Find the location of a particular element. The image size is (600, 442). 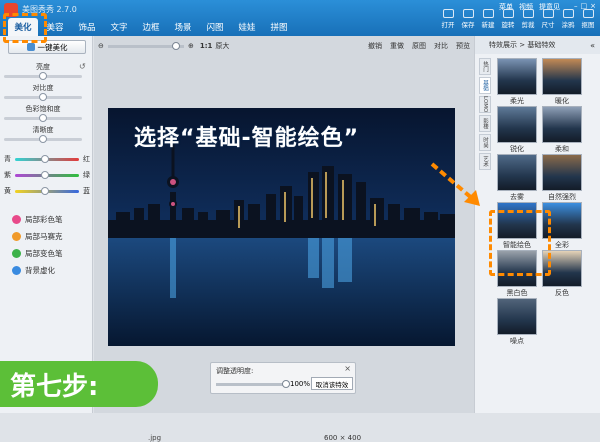

color-slider-row: 黄蓝 is located at coordinates (47, 191).